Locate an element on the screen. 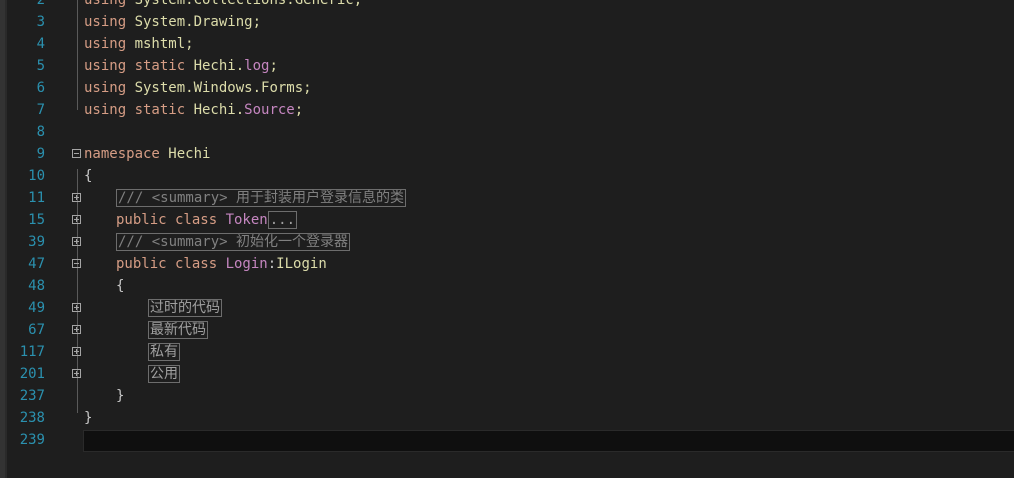 Image resolution: width=1014 pixels, height=478 pixels. code-line: 10 { is located at coordinates (507, 176).